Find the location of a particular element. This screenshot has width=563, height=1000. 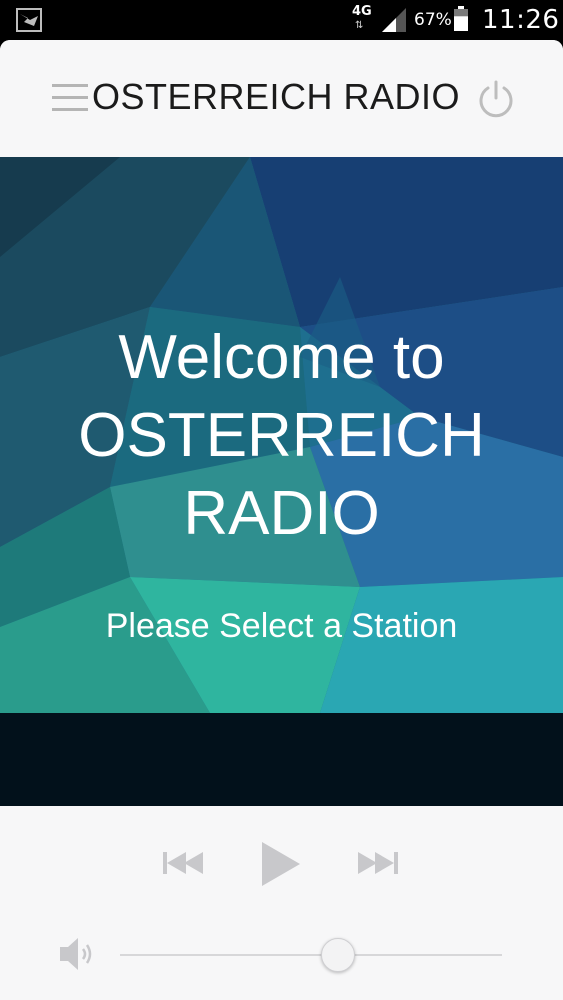

speaker-volume-icon is located at coordinates (78, 954).